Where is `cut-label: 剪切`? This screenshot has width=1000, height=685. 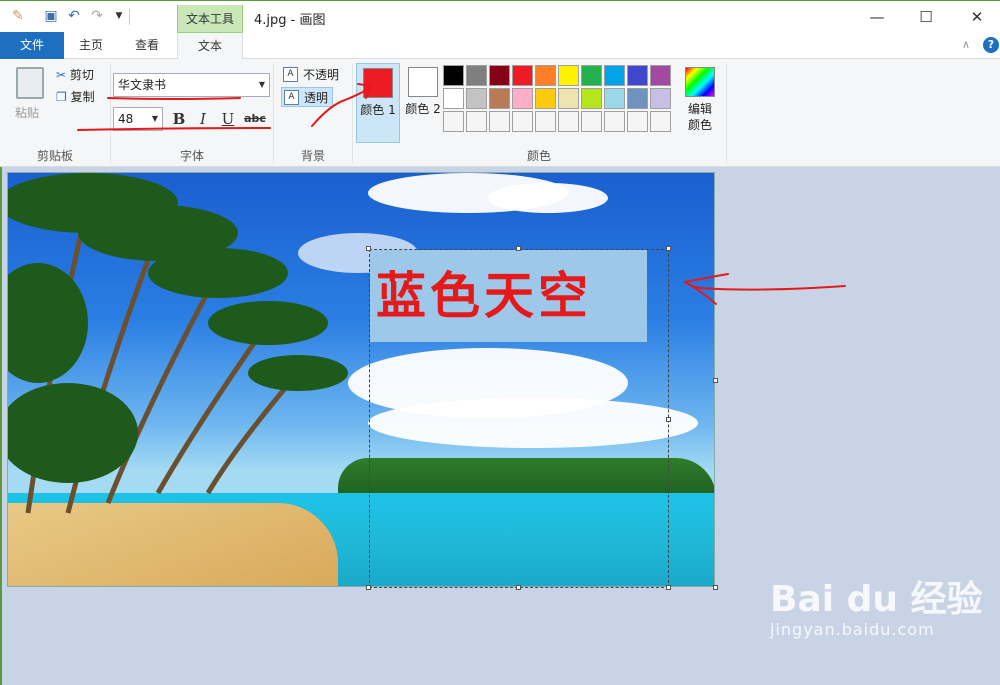
cut-label: 剪切 is located at coordinates (81, 75).